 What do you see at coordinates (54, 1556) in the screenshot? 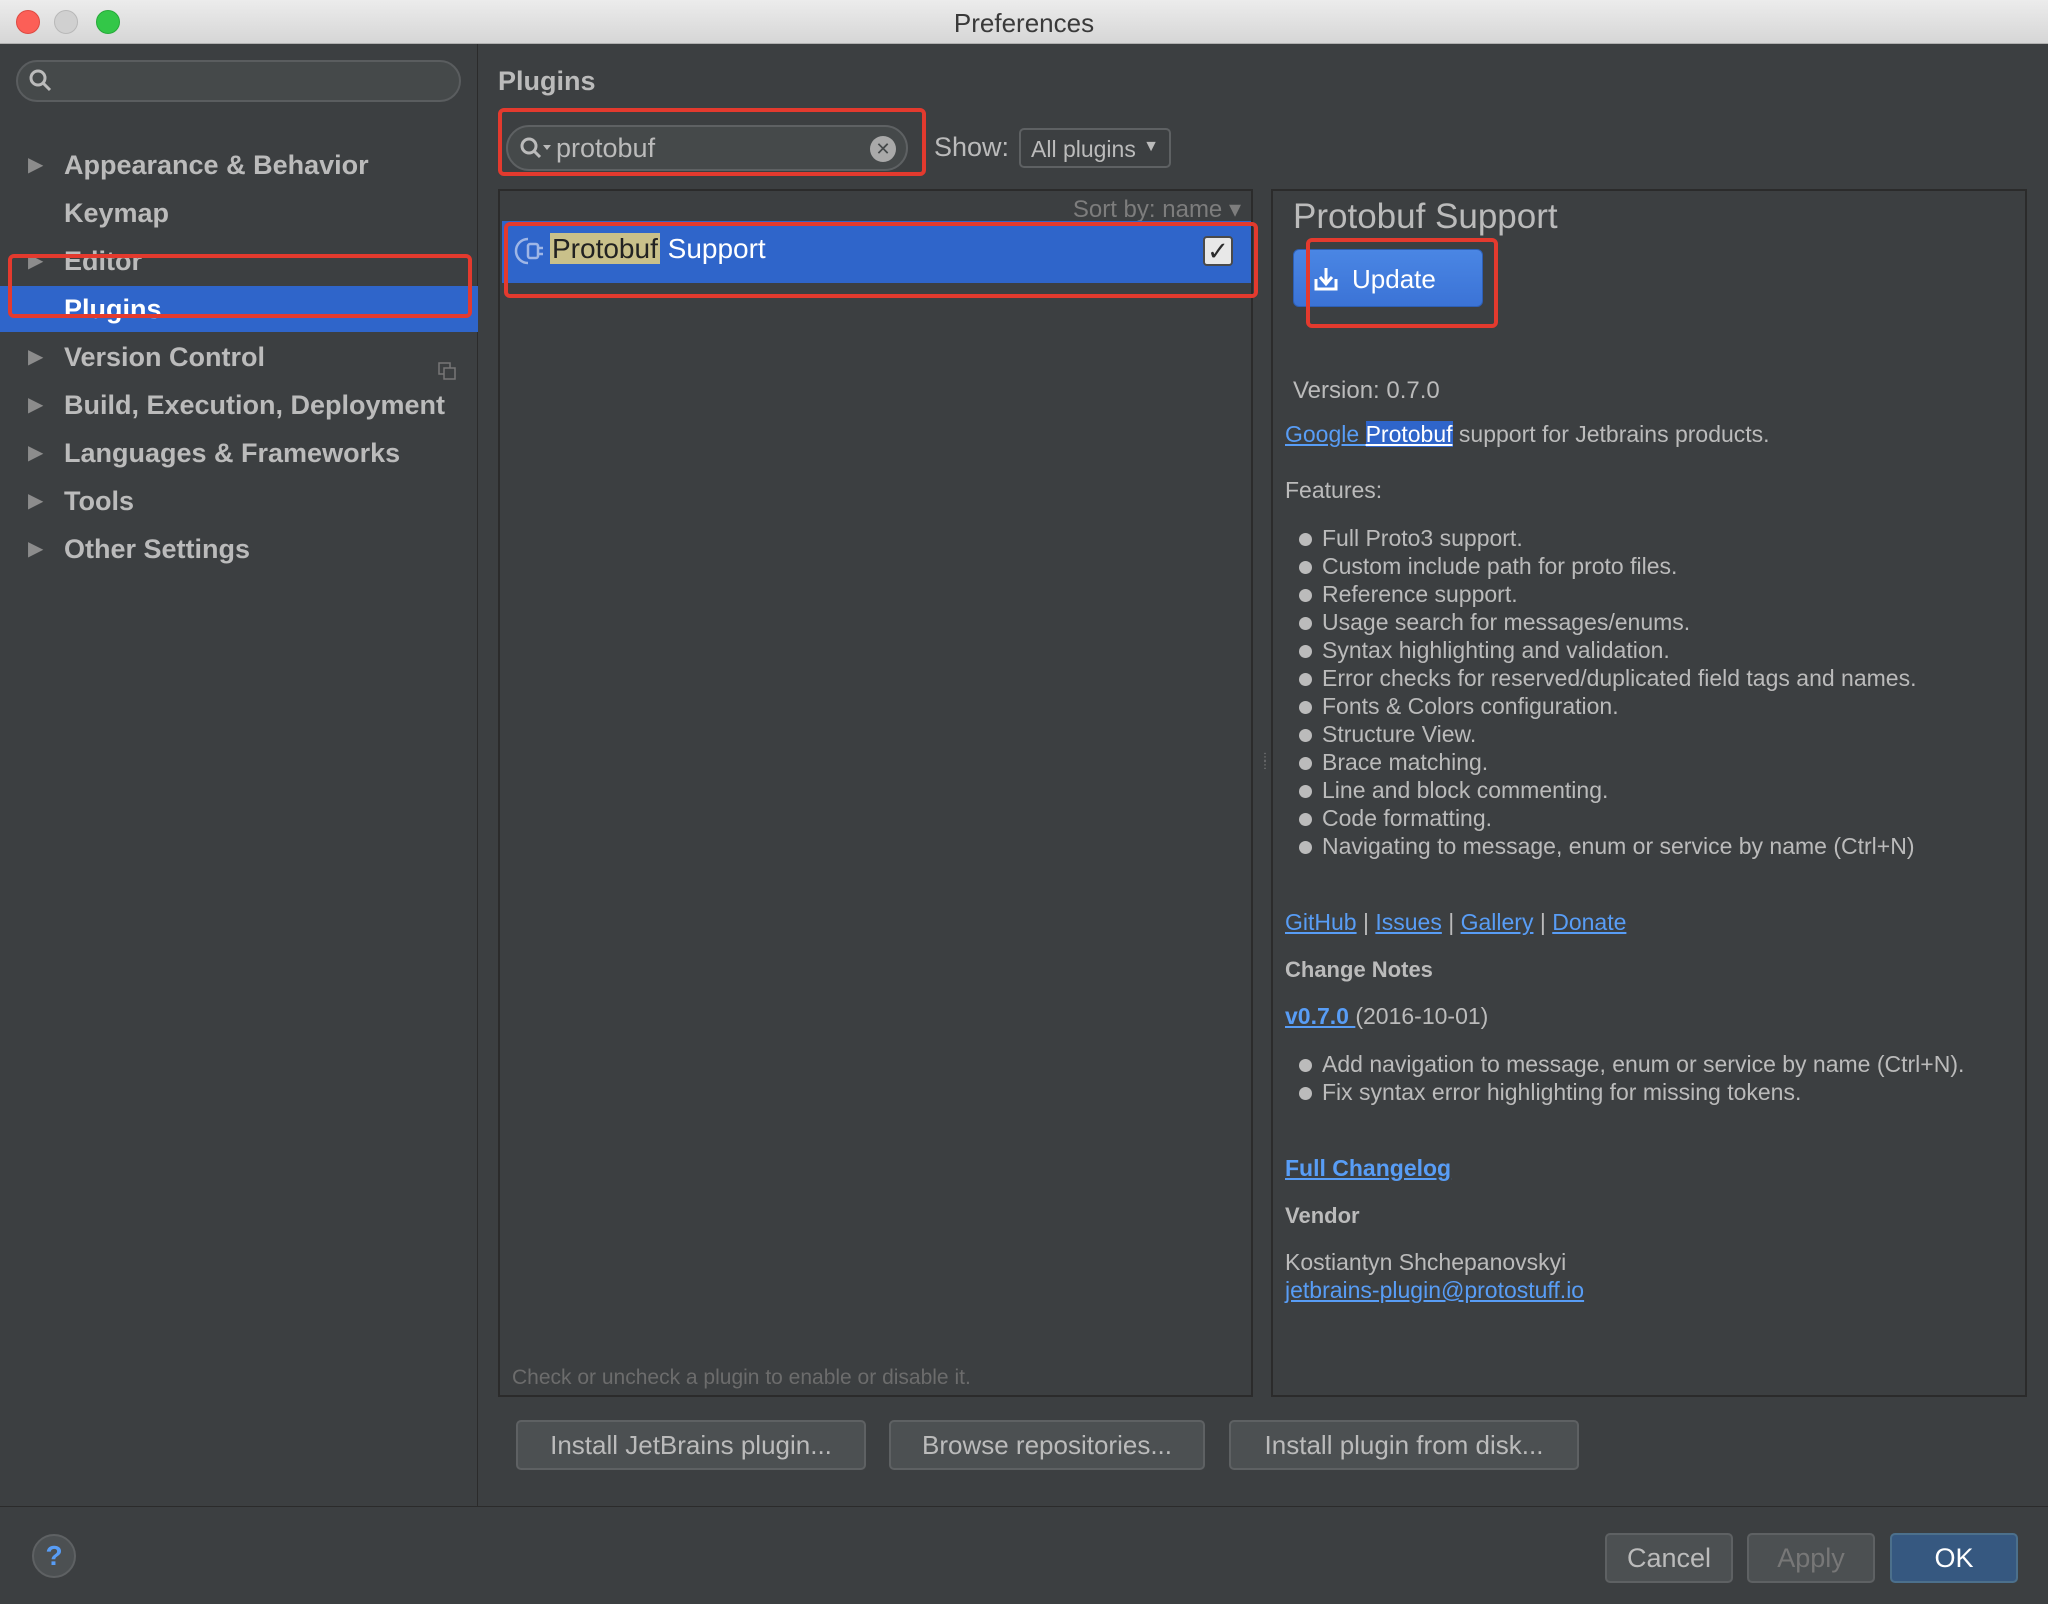
I see `help-button: ?` at bounding box center [54, 1556].